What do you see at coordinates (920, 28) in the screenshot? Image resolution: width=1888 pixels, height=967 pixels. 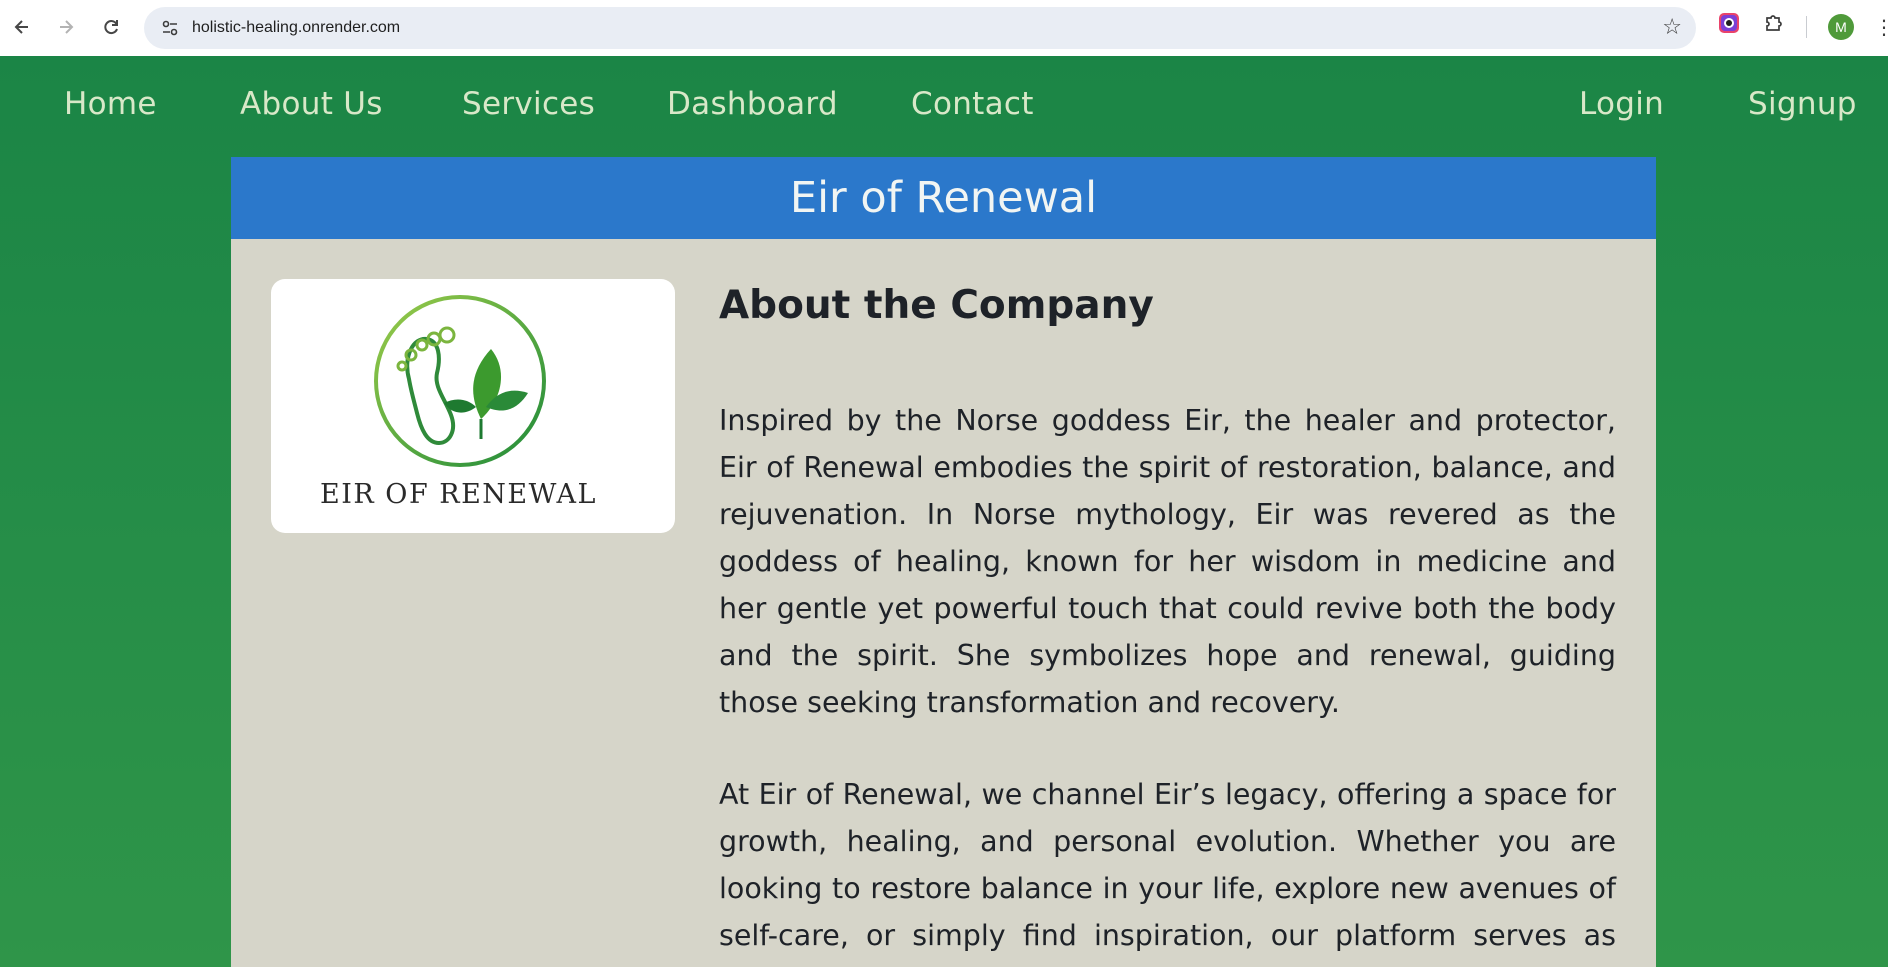 I see `address-bar: holistic-healing.onrender.com ☆` at bounding box center [920, 28].